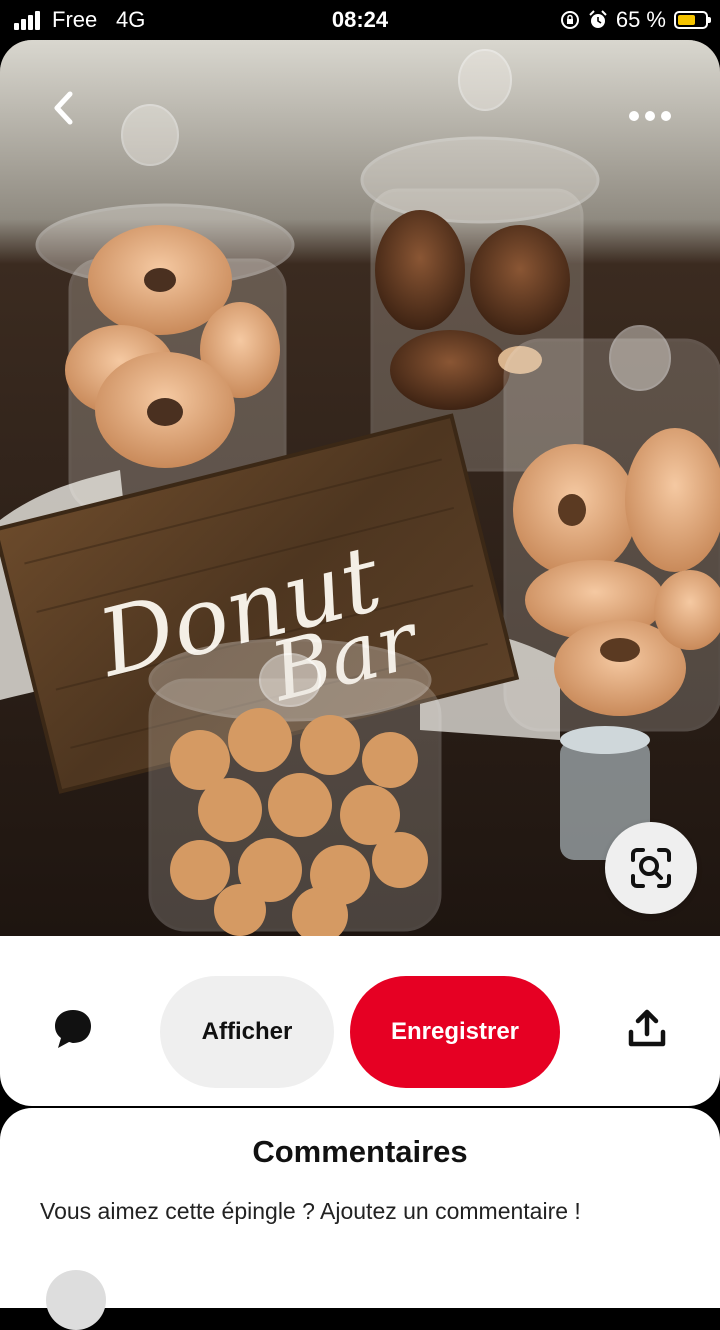  I want to click on visual-search-button, so click(651, 868).